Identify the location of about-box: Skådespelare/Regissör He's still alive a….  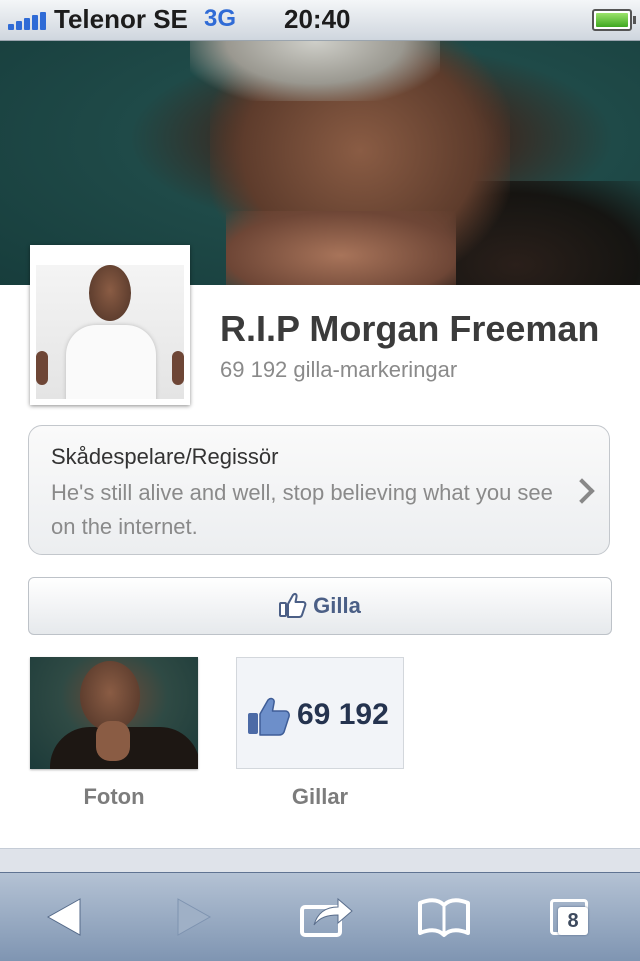
(319, 490).